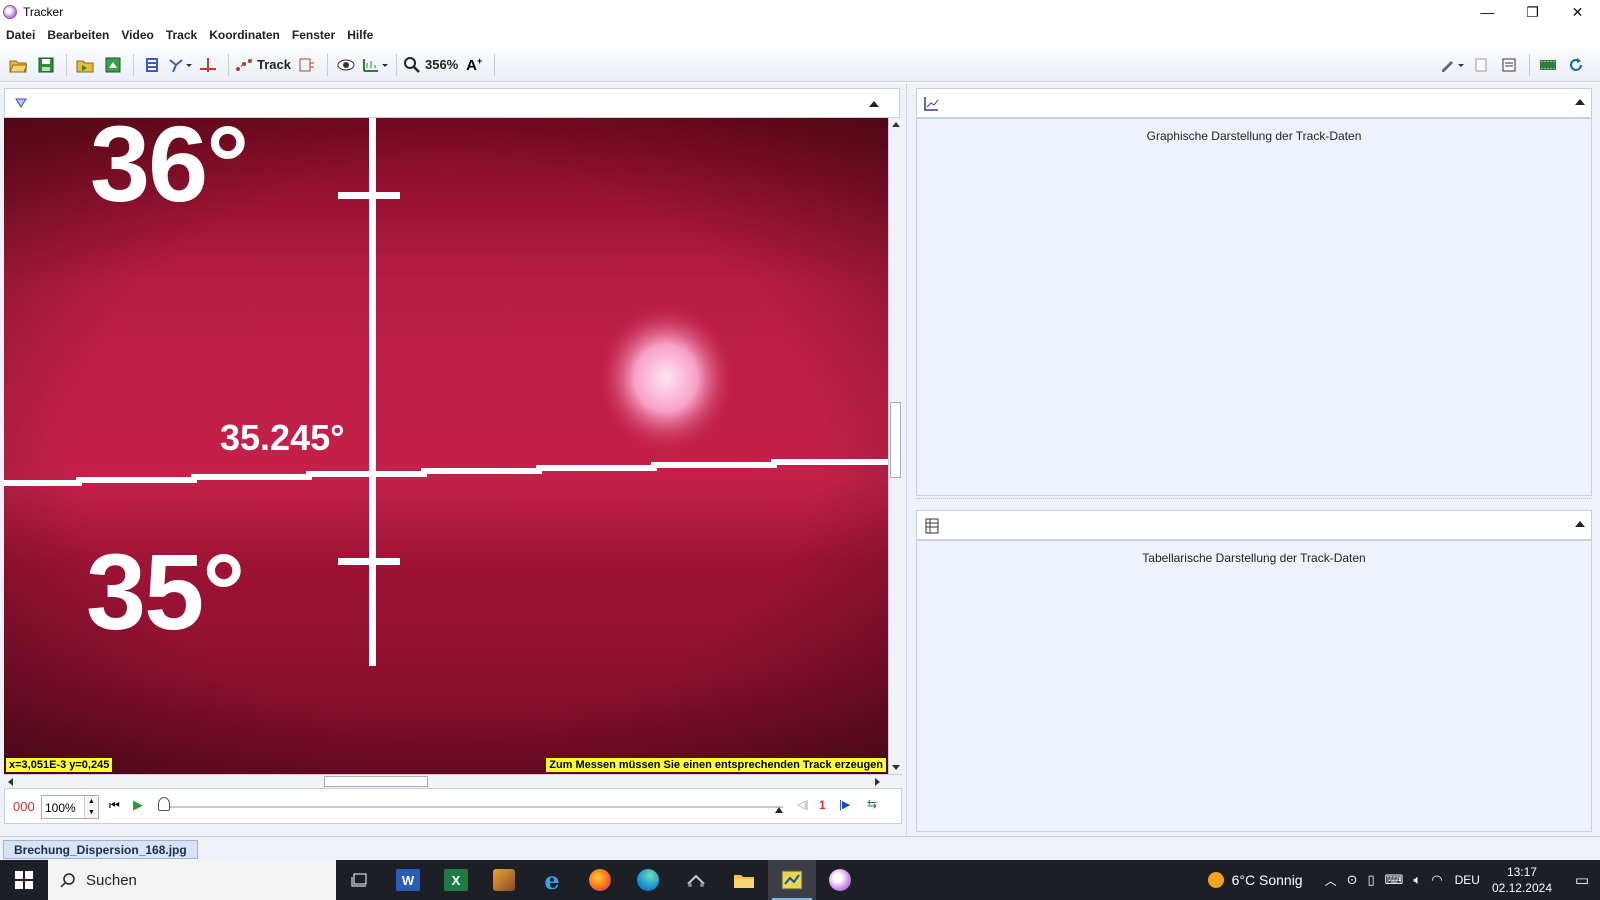  What do you see at coordinates (470, 805) in the screenshot?
I see `frame-slider` at bounding box center [470, 805].